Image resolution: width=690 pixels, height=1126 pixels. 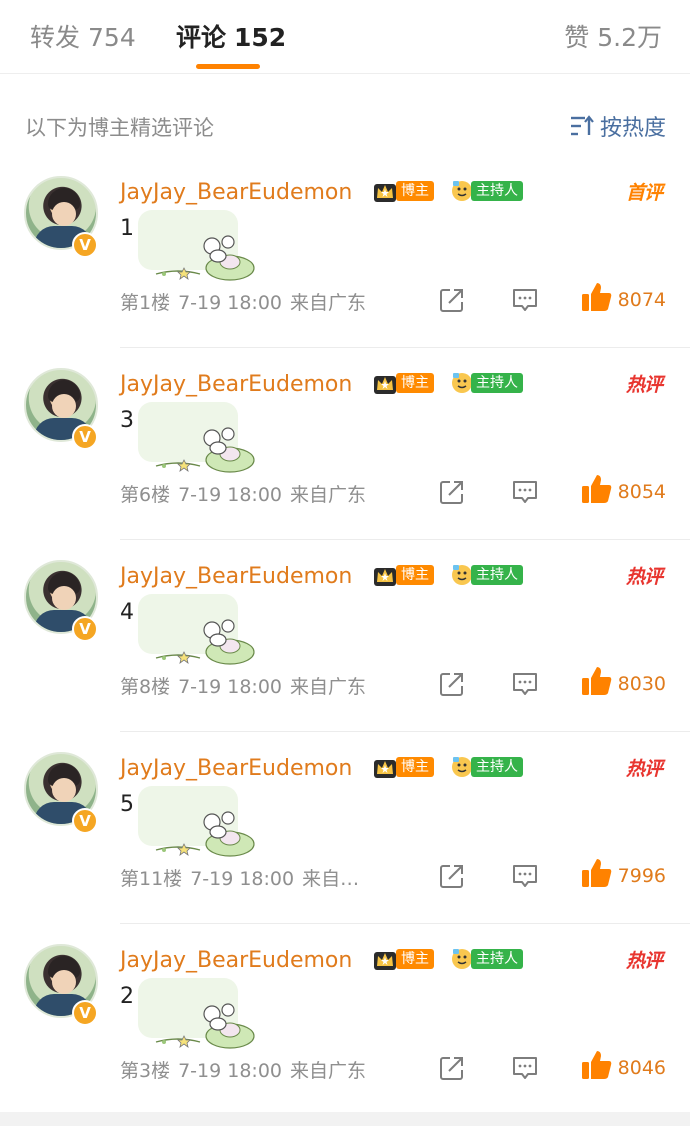 I want to click on floor-number: 第8楼, so click(x=145, y=687).